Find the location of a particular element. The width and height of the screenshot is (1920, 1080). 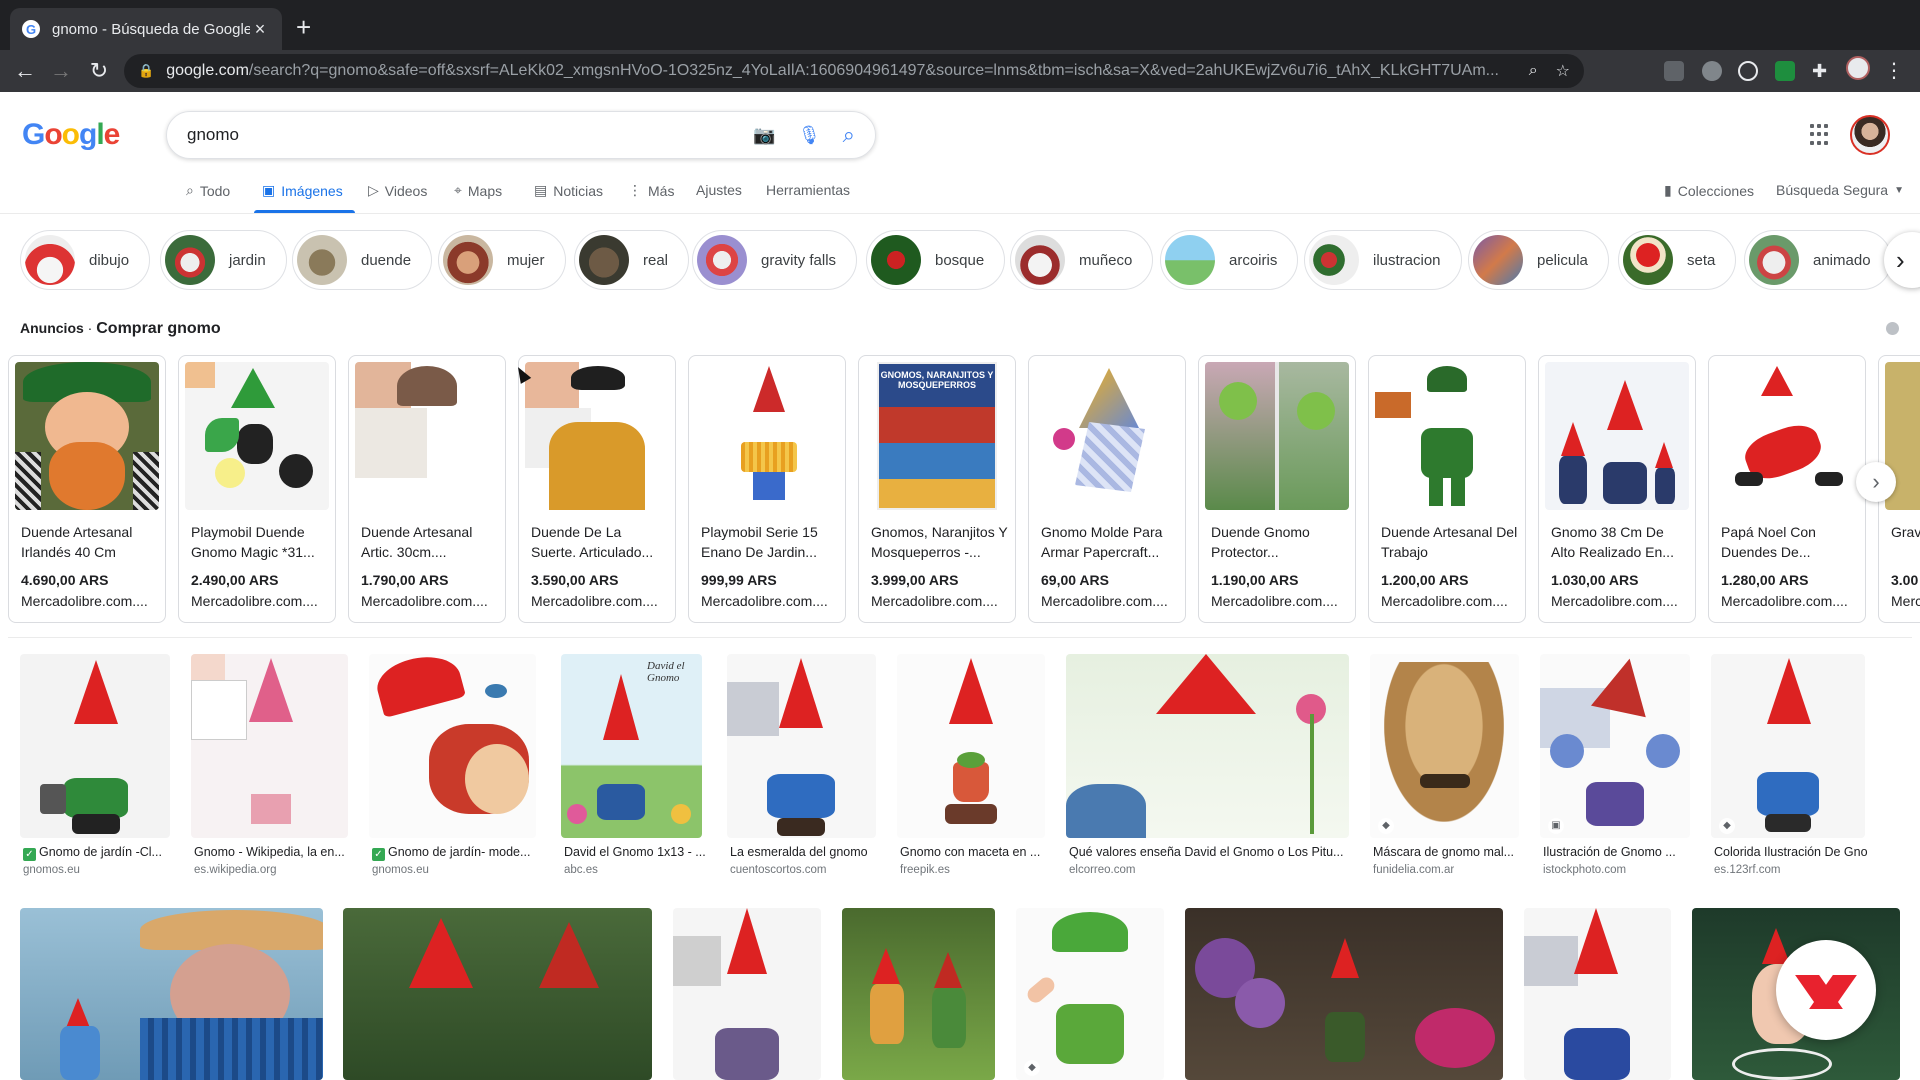

forward-icon: → is located at coordinates (61, 71).